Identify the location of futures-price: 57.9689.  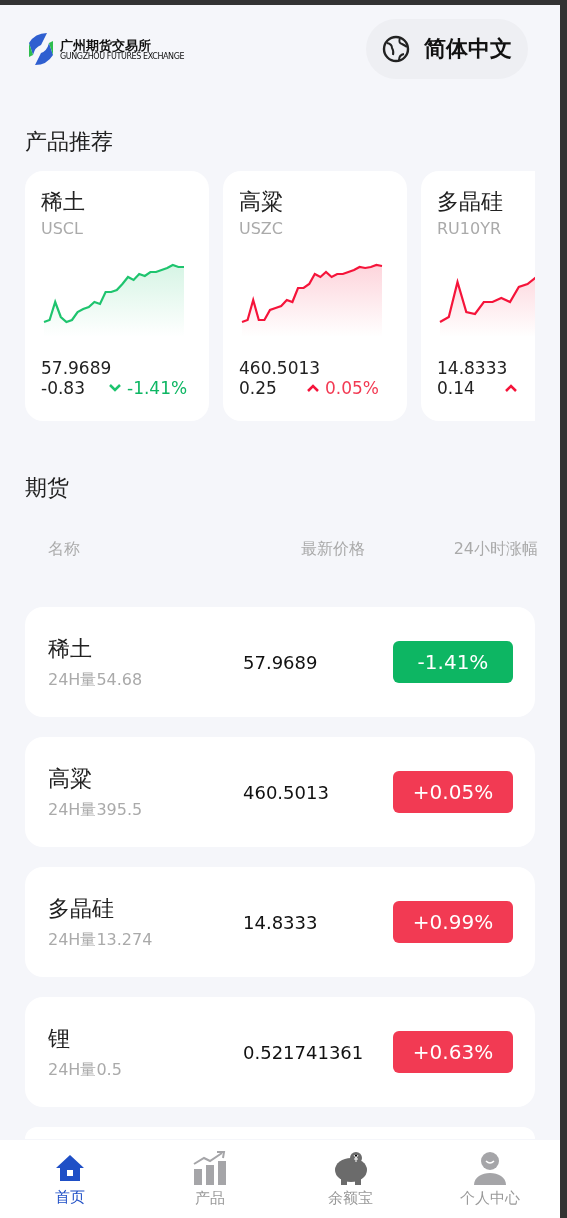
(281, 662).